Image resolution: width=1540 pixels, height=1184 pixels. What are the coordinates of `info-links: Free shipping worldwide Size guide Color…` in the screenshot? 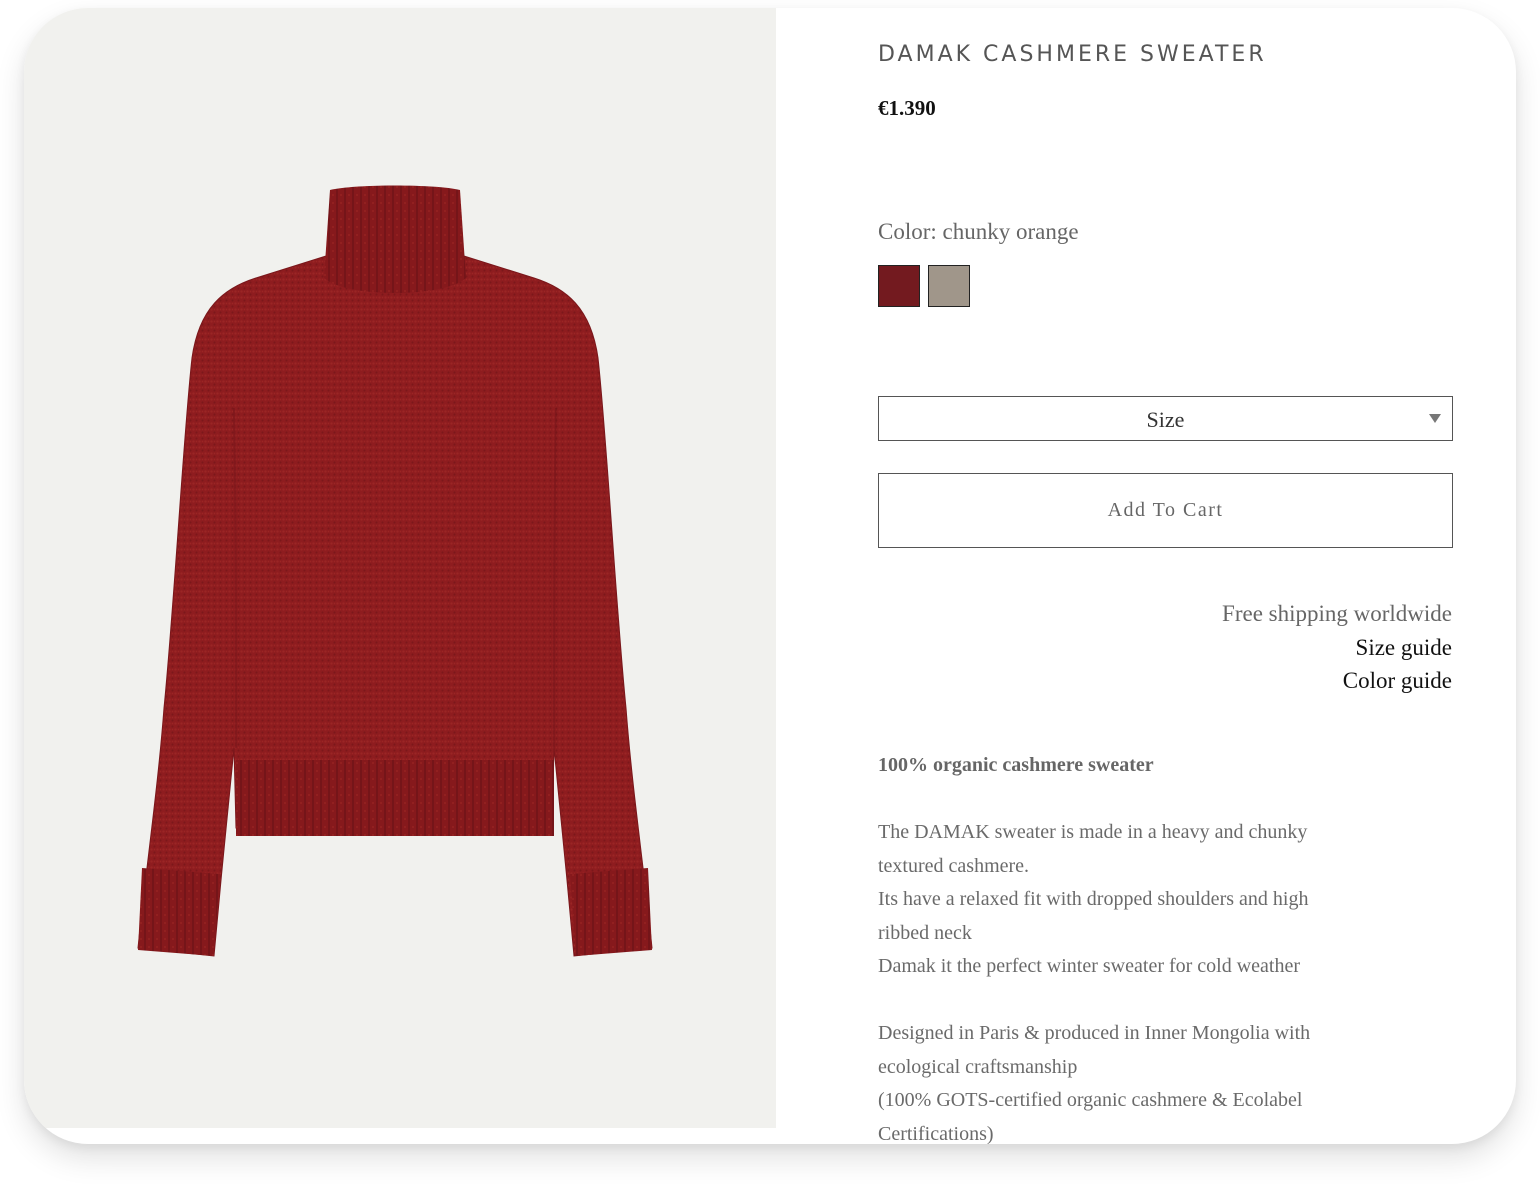 It's located at (1337, 647).